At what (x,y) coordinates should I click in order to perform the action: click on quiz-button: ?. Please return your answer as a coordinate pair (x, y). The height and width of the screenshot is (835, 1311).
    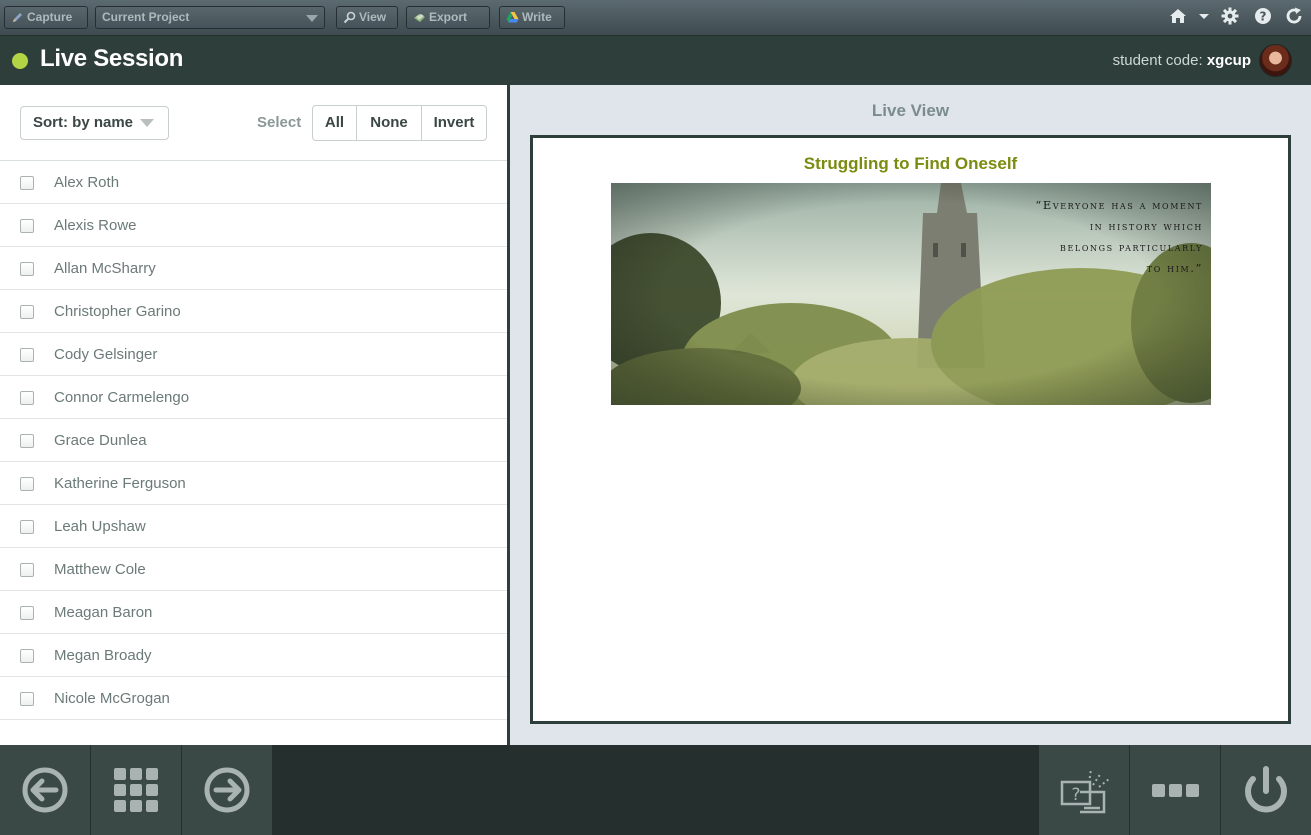
    Looking at the image, I should click on (1084, 790).